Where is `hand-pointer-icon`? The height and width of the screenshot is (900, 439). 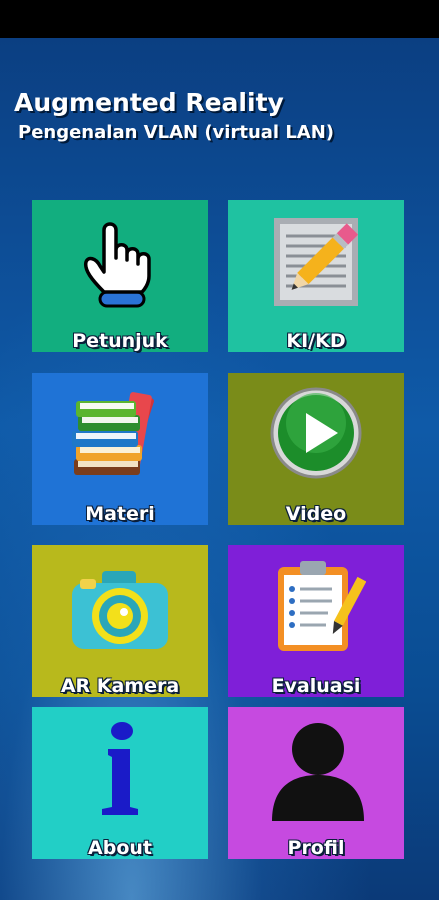 hand-pointer-icon is located at coordinates (120, 262).